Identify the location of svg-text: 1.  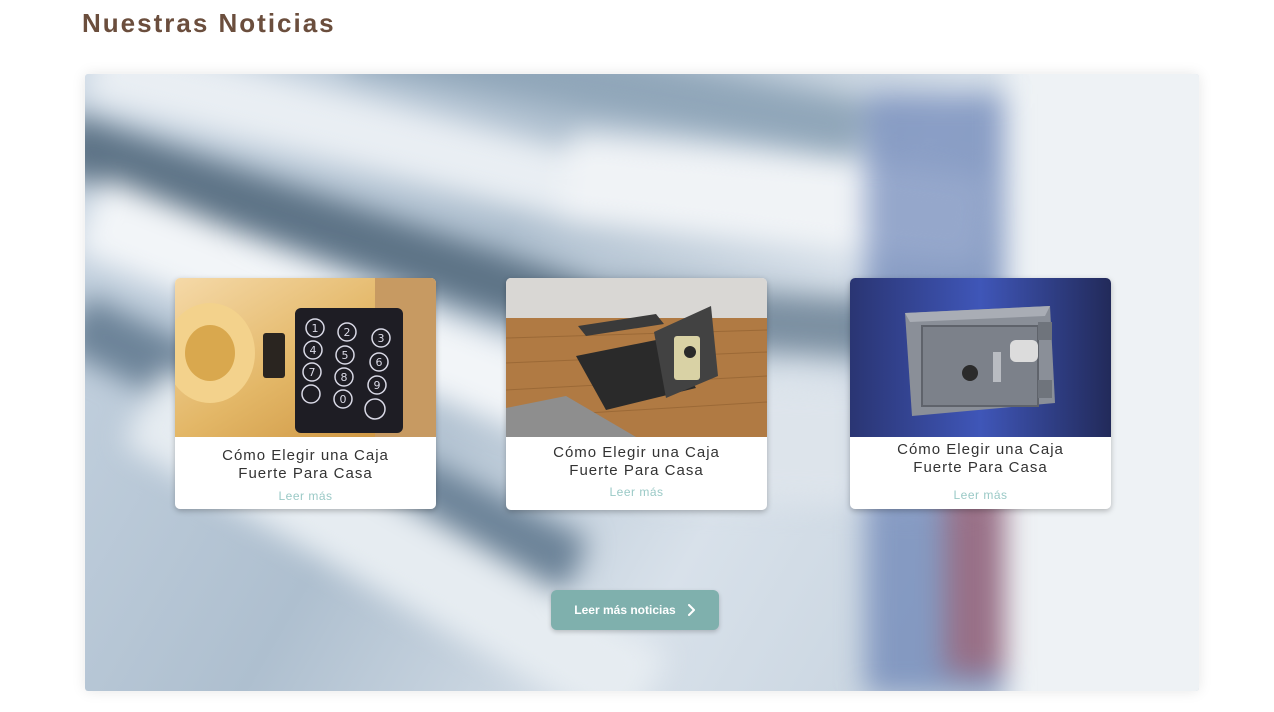
(315, 328).